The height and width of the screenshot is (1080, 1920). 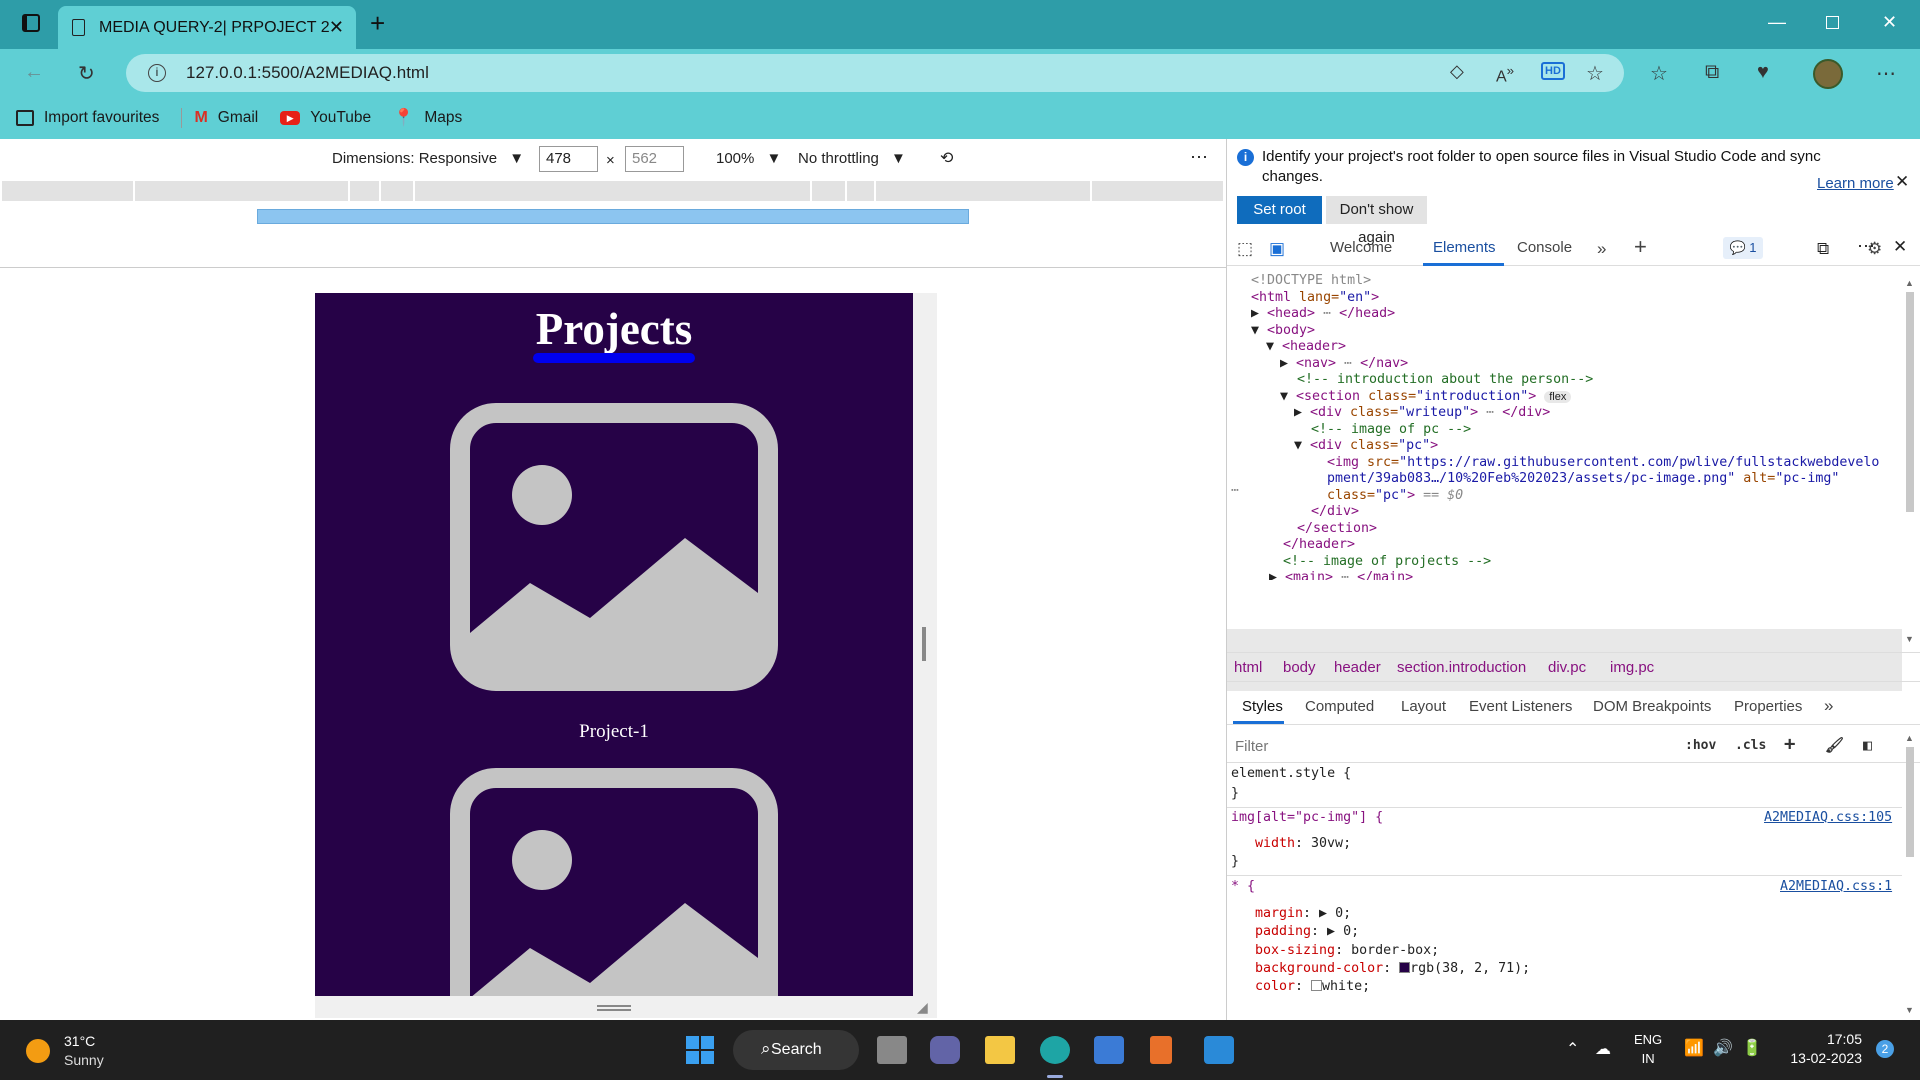 What do you see at coordinates (1376, 221) in the screenshot?
I see `dont-show-again-button: Don't show again` at bounding box center [1376, 221].